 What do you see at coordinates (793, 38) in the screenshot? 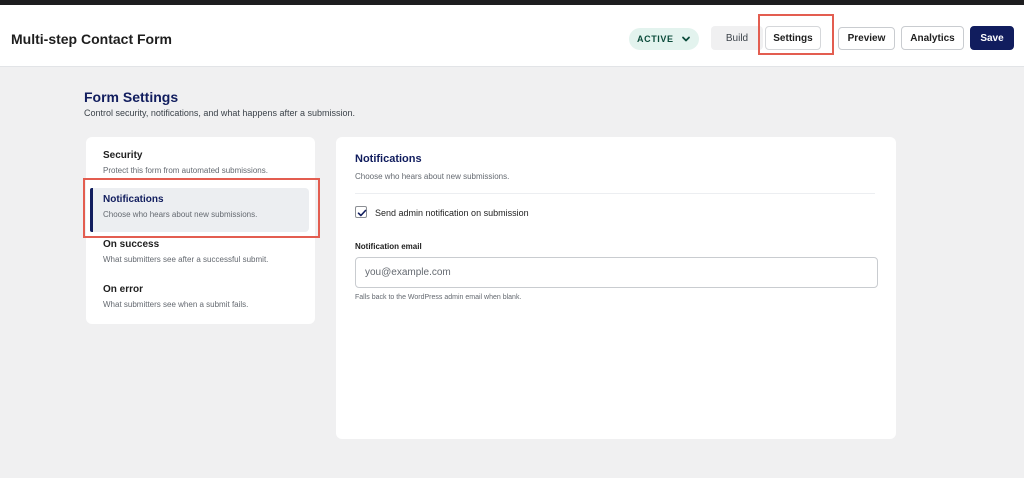
I see `settings-tab: Settings` at bounding box center [793, 38].